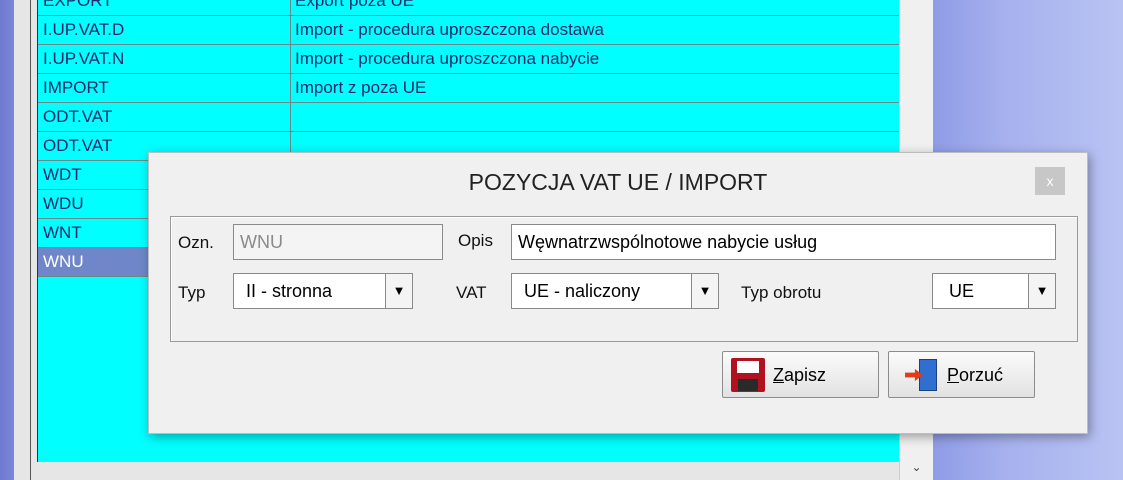  I want to click on table-row: IMPORT Import z poza UE, so click(469, 88).